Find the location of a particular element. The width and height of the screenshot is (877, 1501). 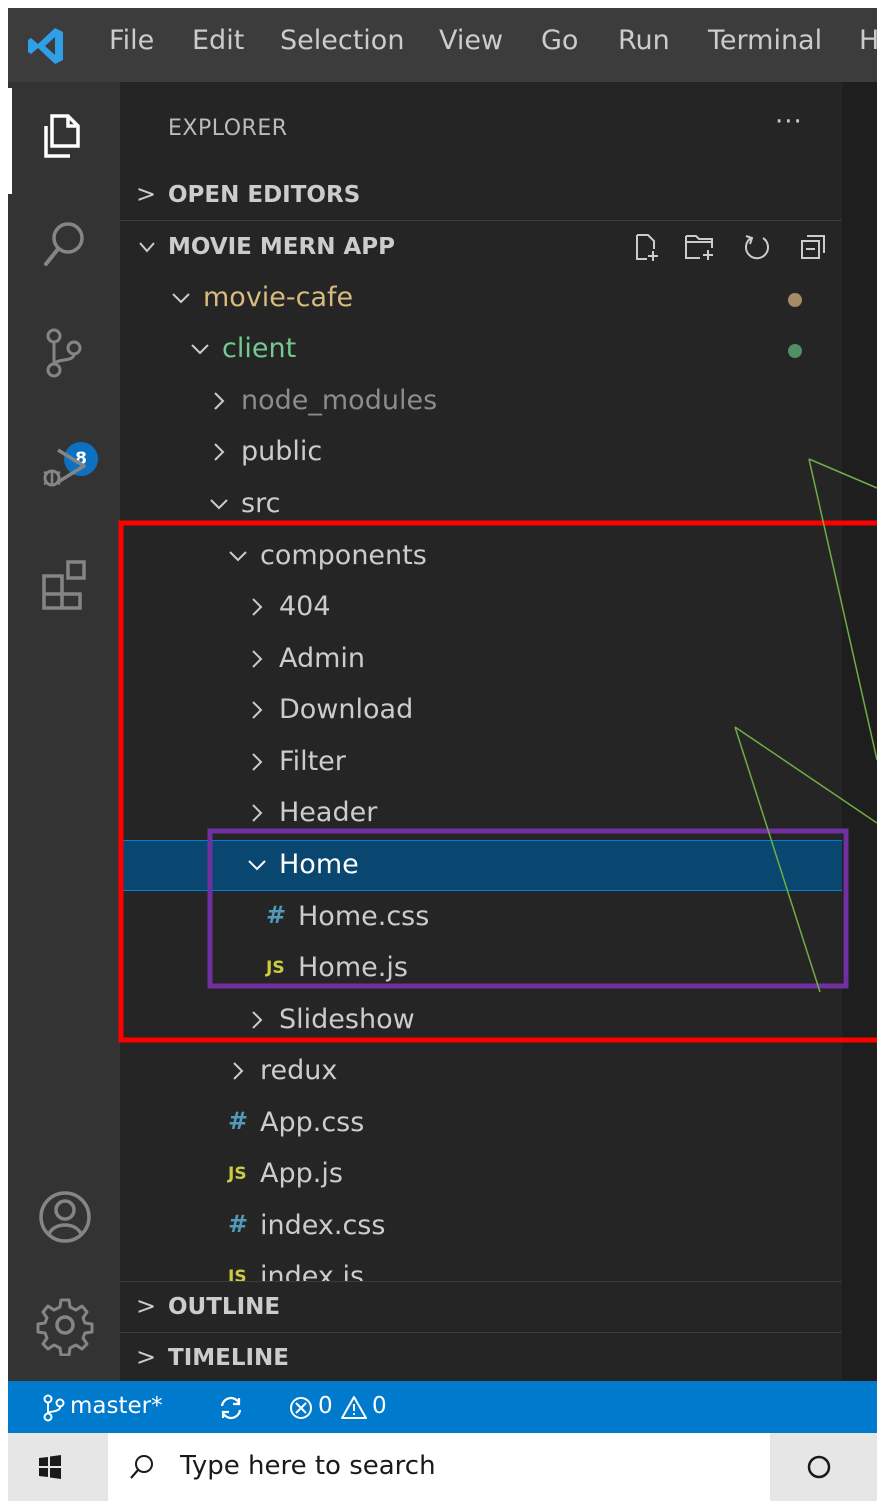

warning-icon is located at coordinates (354, 1407).